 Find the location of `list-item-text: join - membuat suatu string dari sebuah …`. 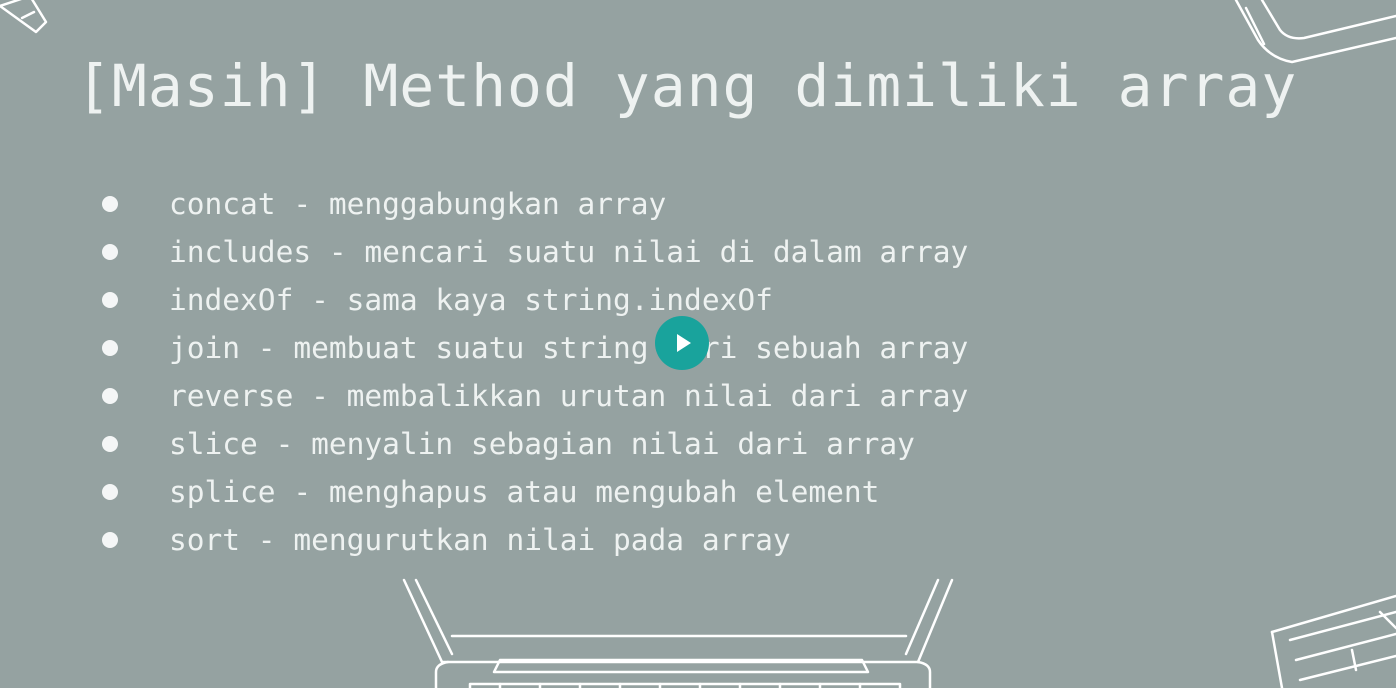

list-item-text: join - membuat suatu string dari sebuah … is located at coordinates (569, 348).